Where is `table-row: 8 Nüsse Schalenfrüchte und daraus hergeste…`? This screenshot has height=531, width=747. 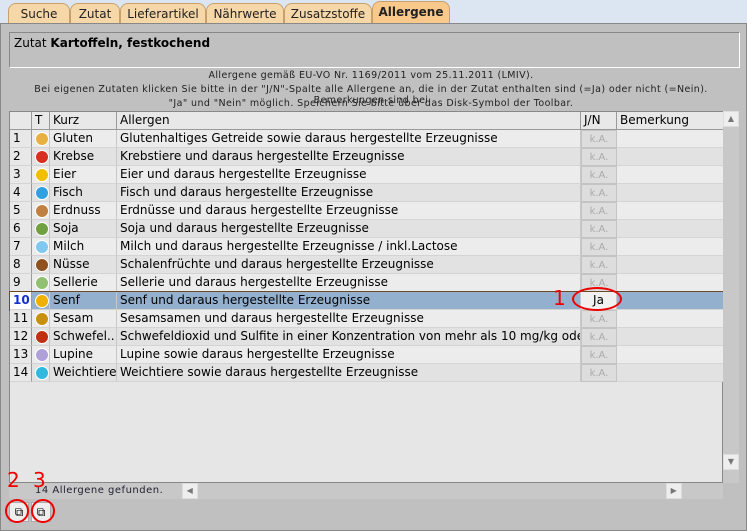
table-row: 8 Nüsse Schalenfrüchte und daraus hergeste… is located at coordinates (367, 265).